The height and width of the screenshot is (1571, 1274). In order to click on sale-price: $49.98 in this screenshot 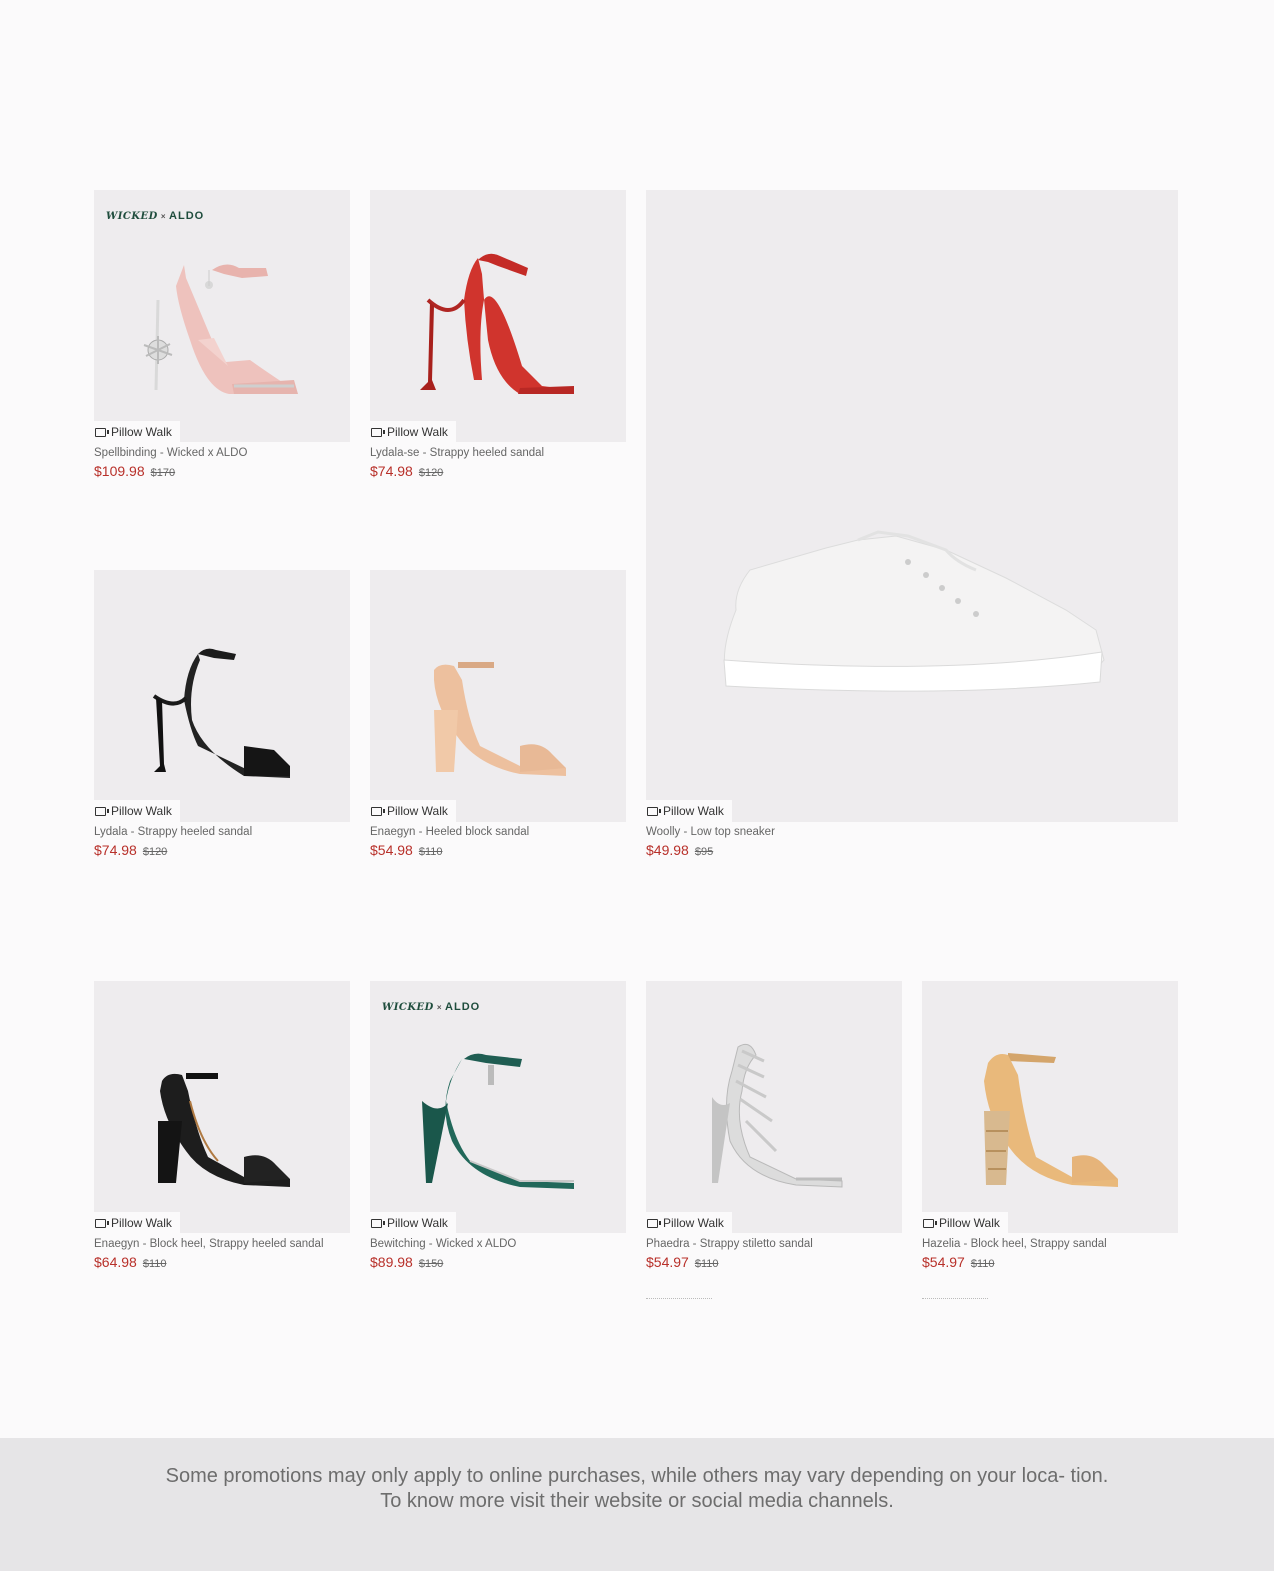, I will do `click(667, 850)`.